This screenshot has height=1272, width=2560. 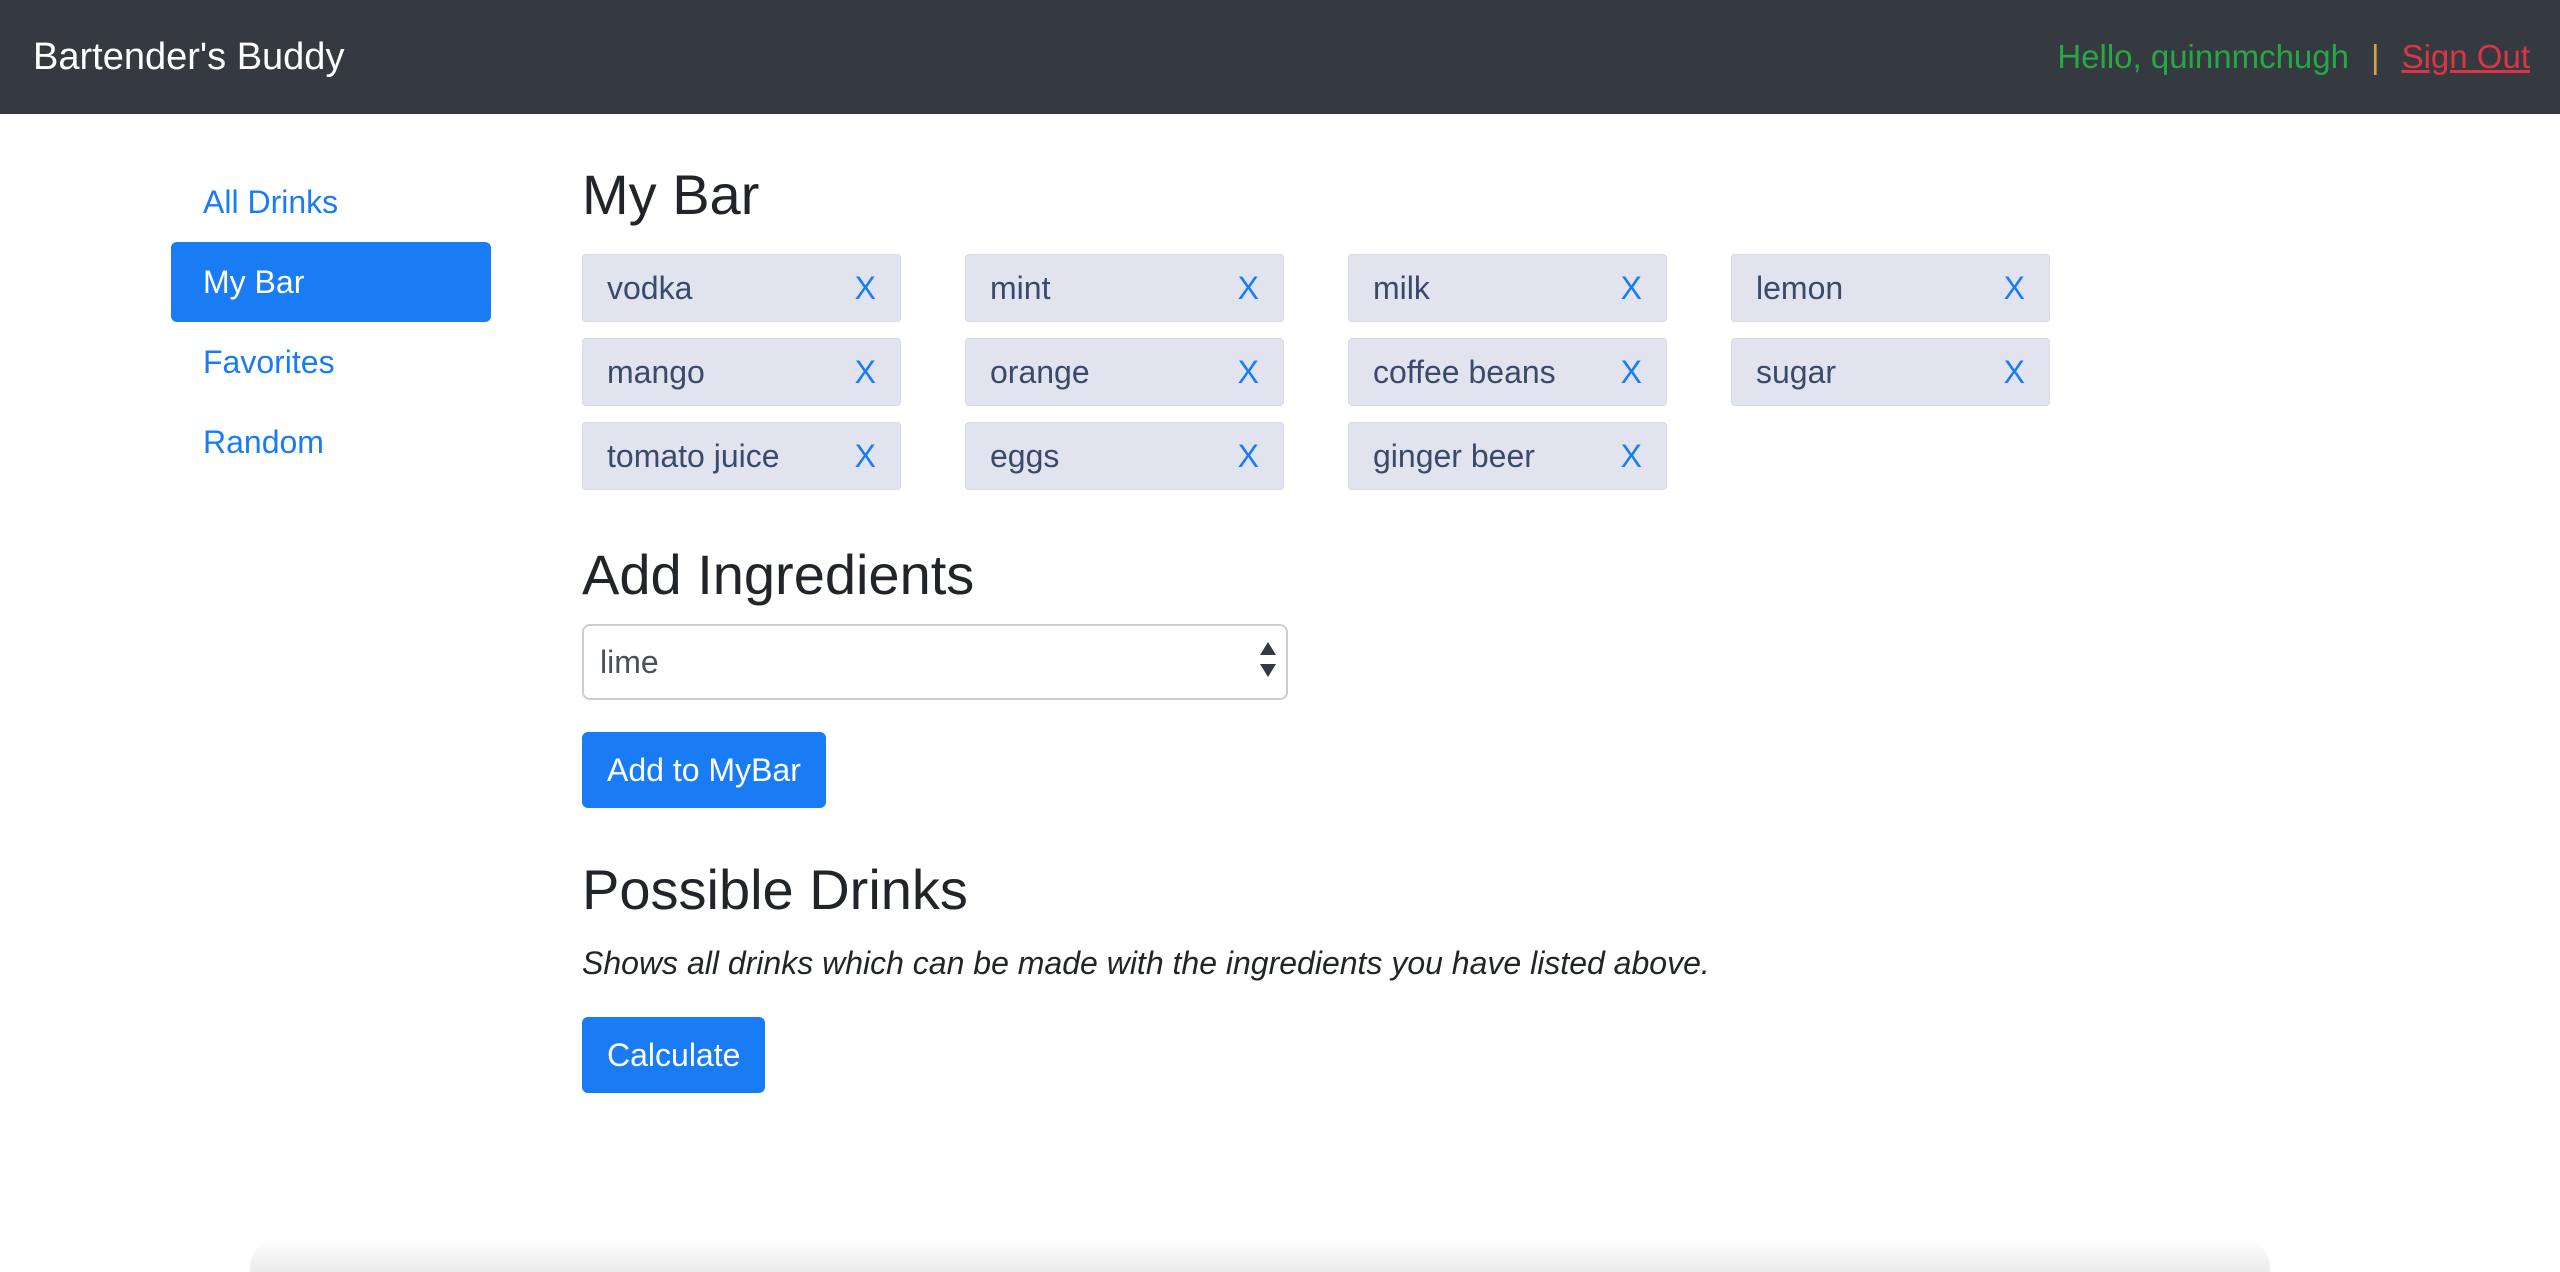 I want to click on select-arrows-icon, so click(x=1268, y=662).